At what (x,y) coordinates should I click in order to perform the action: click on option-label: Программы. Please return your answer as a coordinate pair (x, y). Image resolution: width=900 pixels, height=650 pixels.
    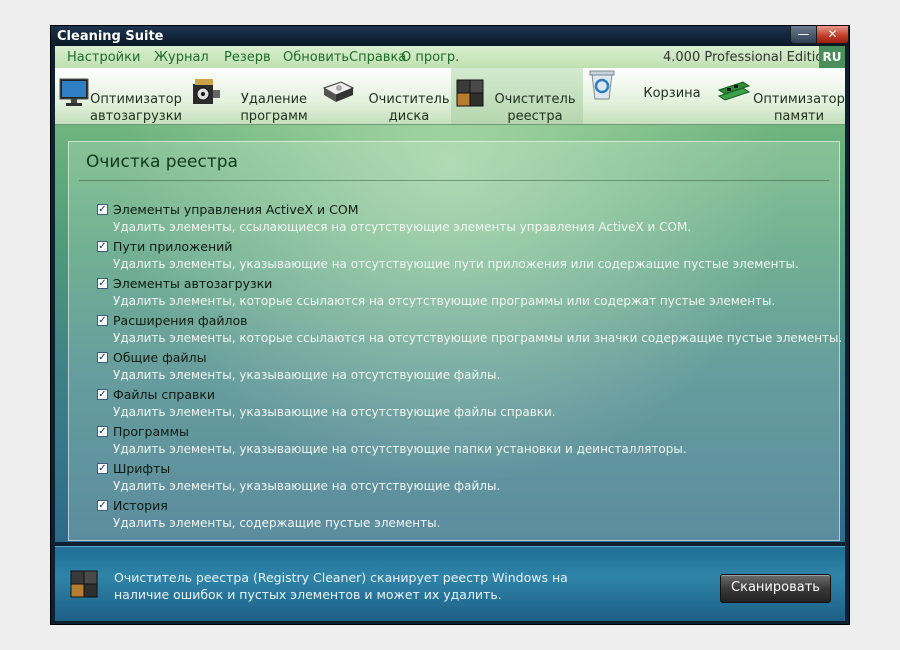
    Looking at the image, I should click on (151, 431).